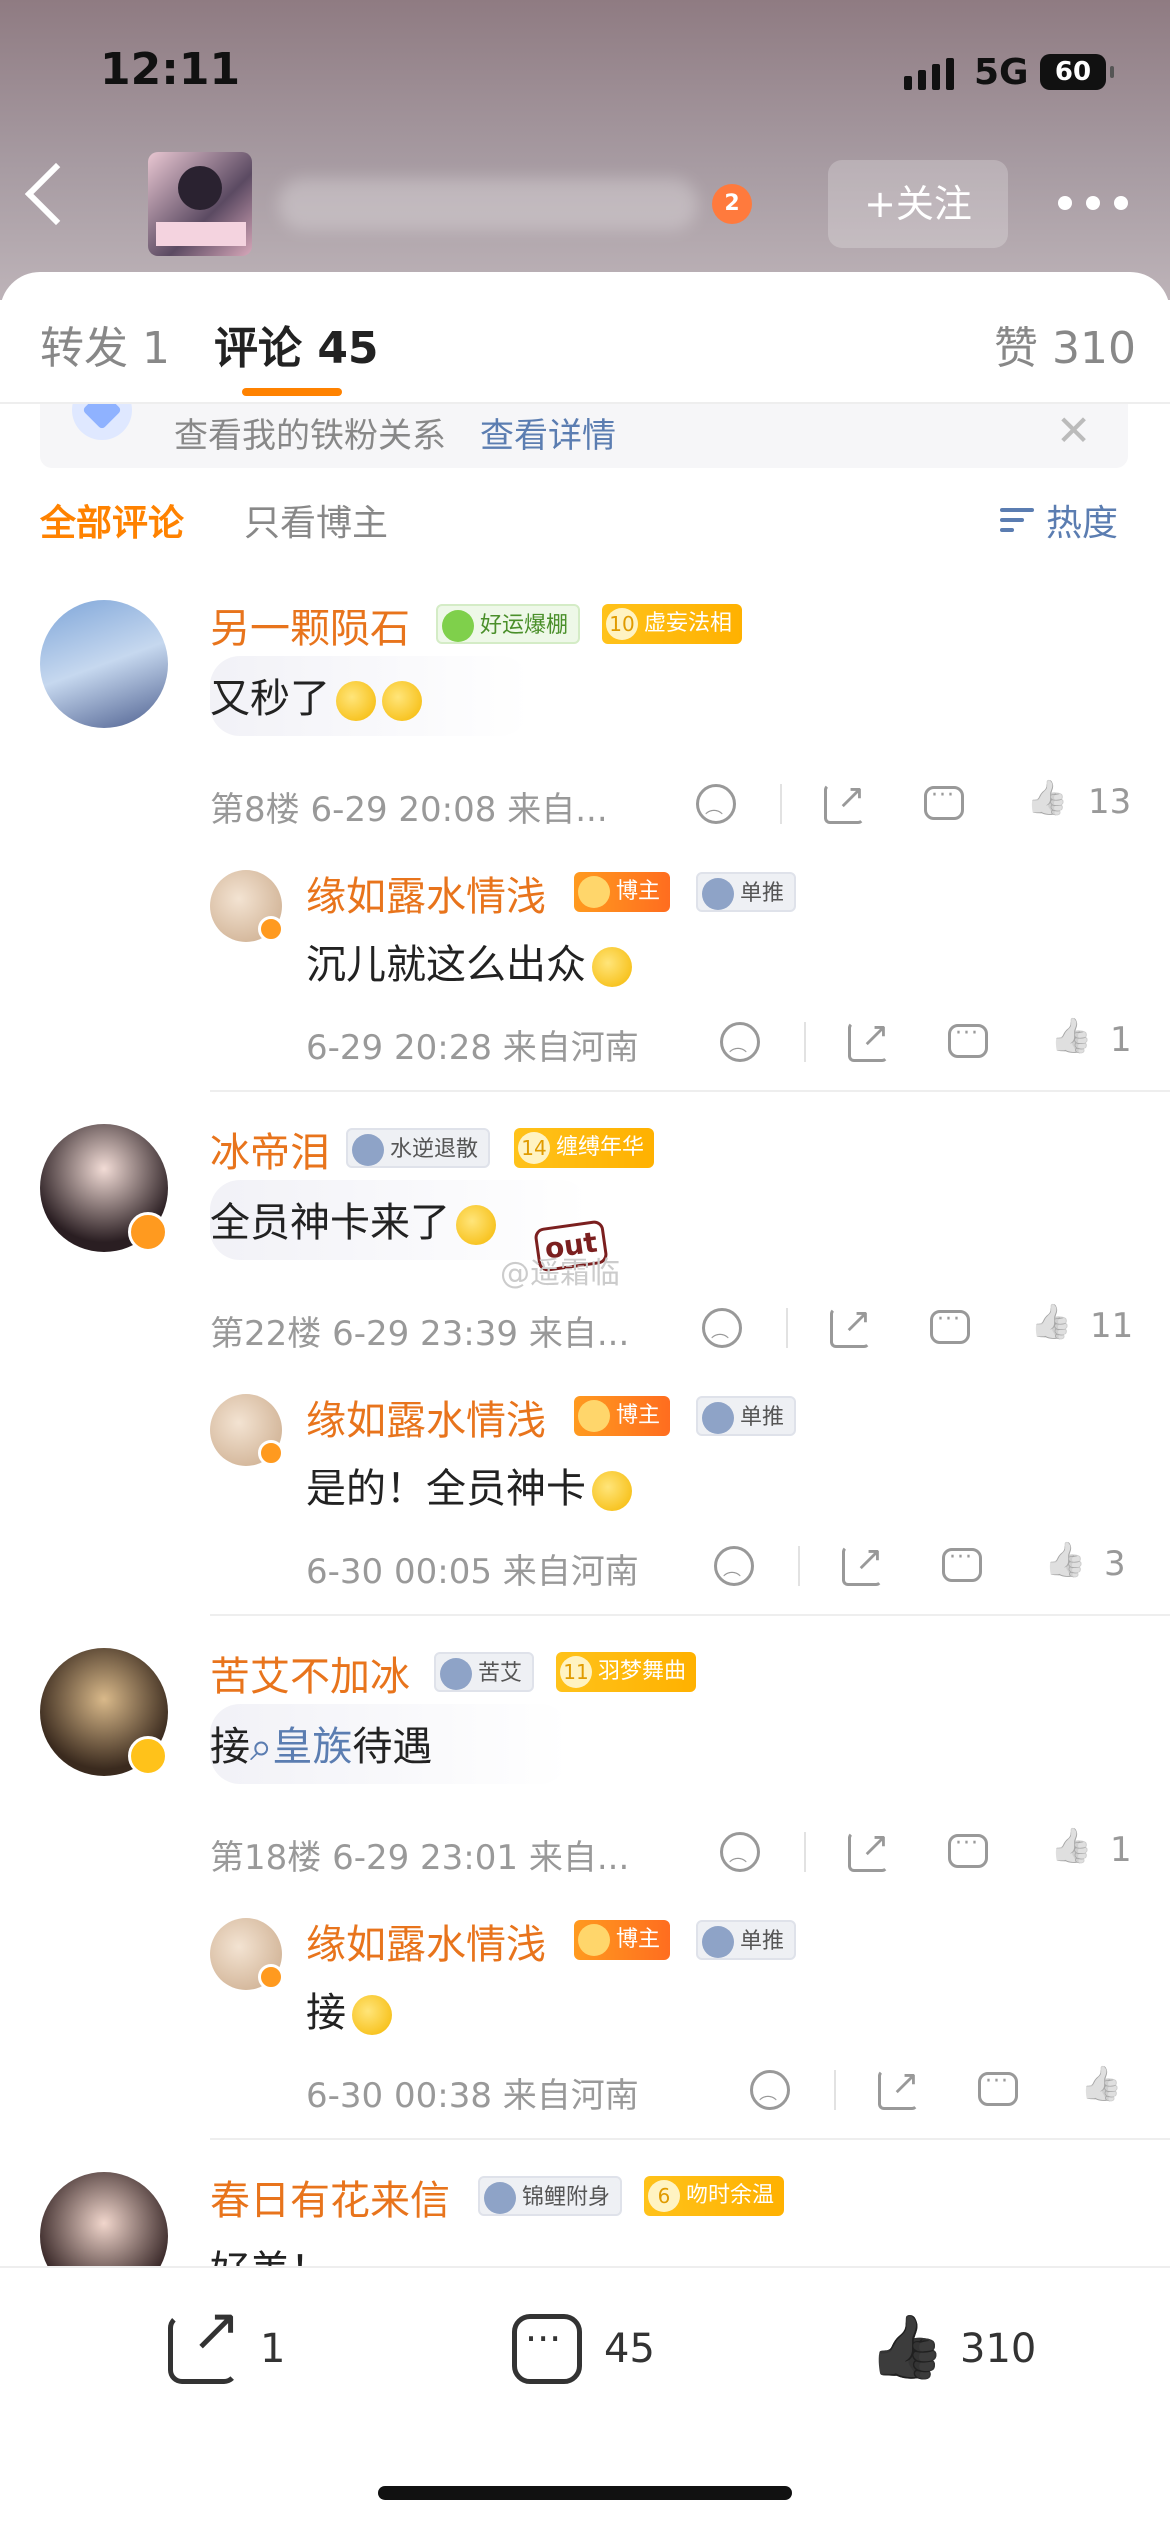 This screenshot has height=2532, width=1170. Describe the element at coordinates (1077, 72) in the screenshot. I see `battery-icon: 60` at that location.